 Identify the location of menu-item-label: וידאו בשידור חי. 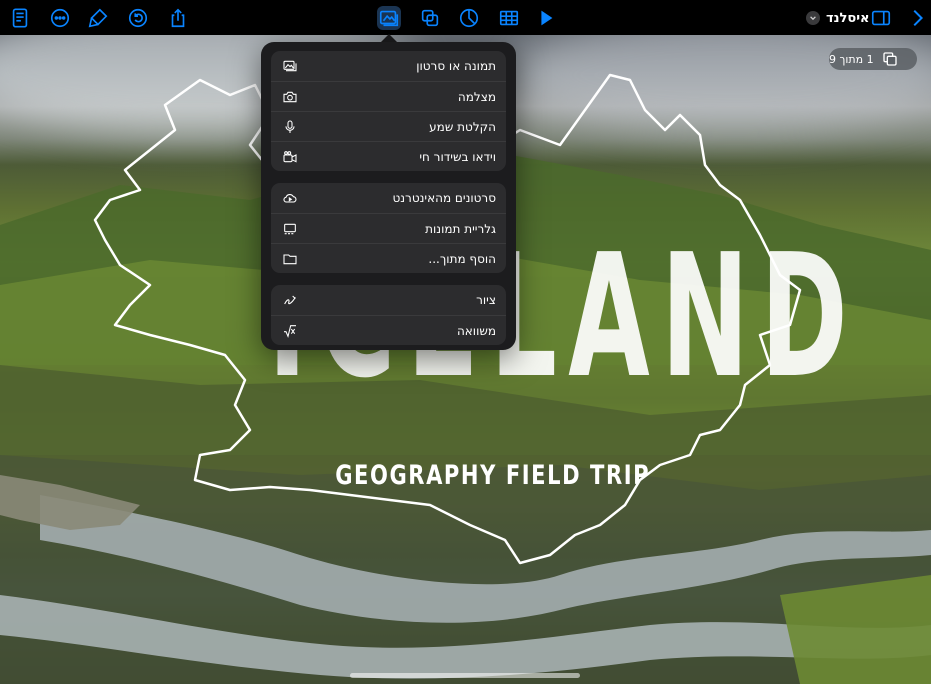
(457, 156).